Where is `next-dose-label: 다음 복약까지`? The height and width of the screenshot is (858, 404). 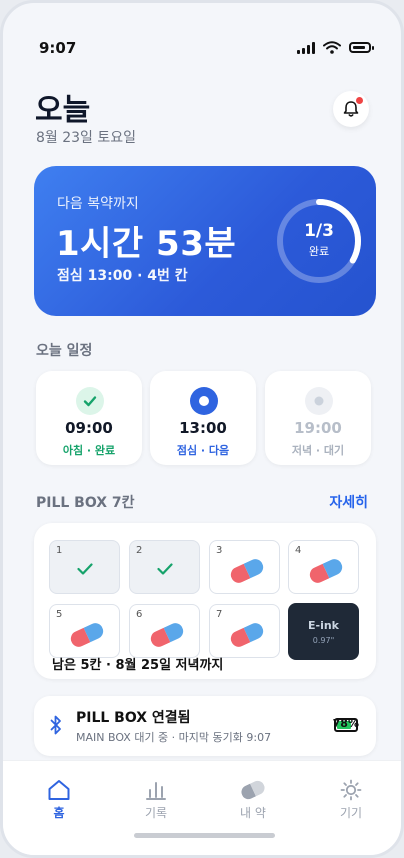
next-dose-label: 다음 복약까지 is located at coordinates (98, 204).